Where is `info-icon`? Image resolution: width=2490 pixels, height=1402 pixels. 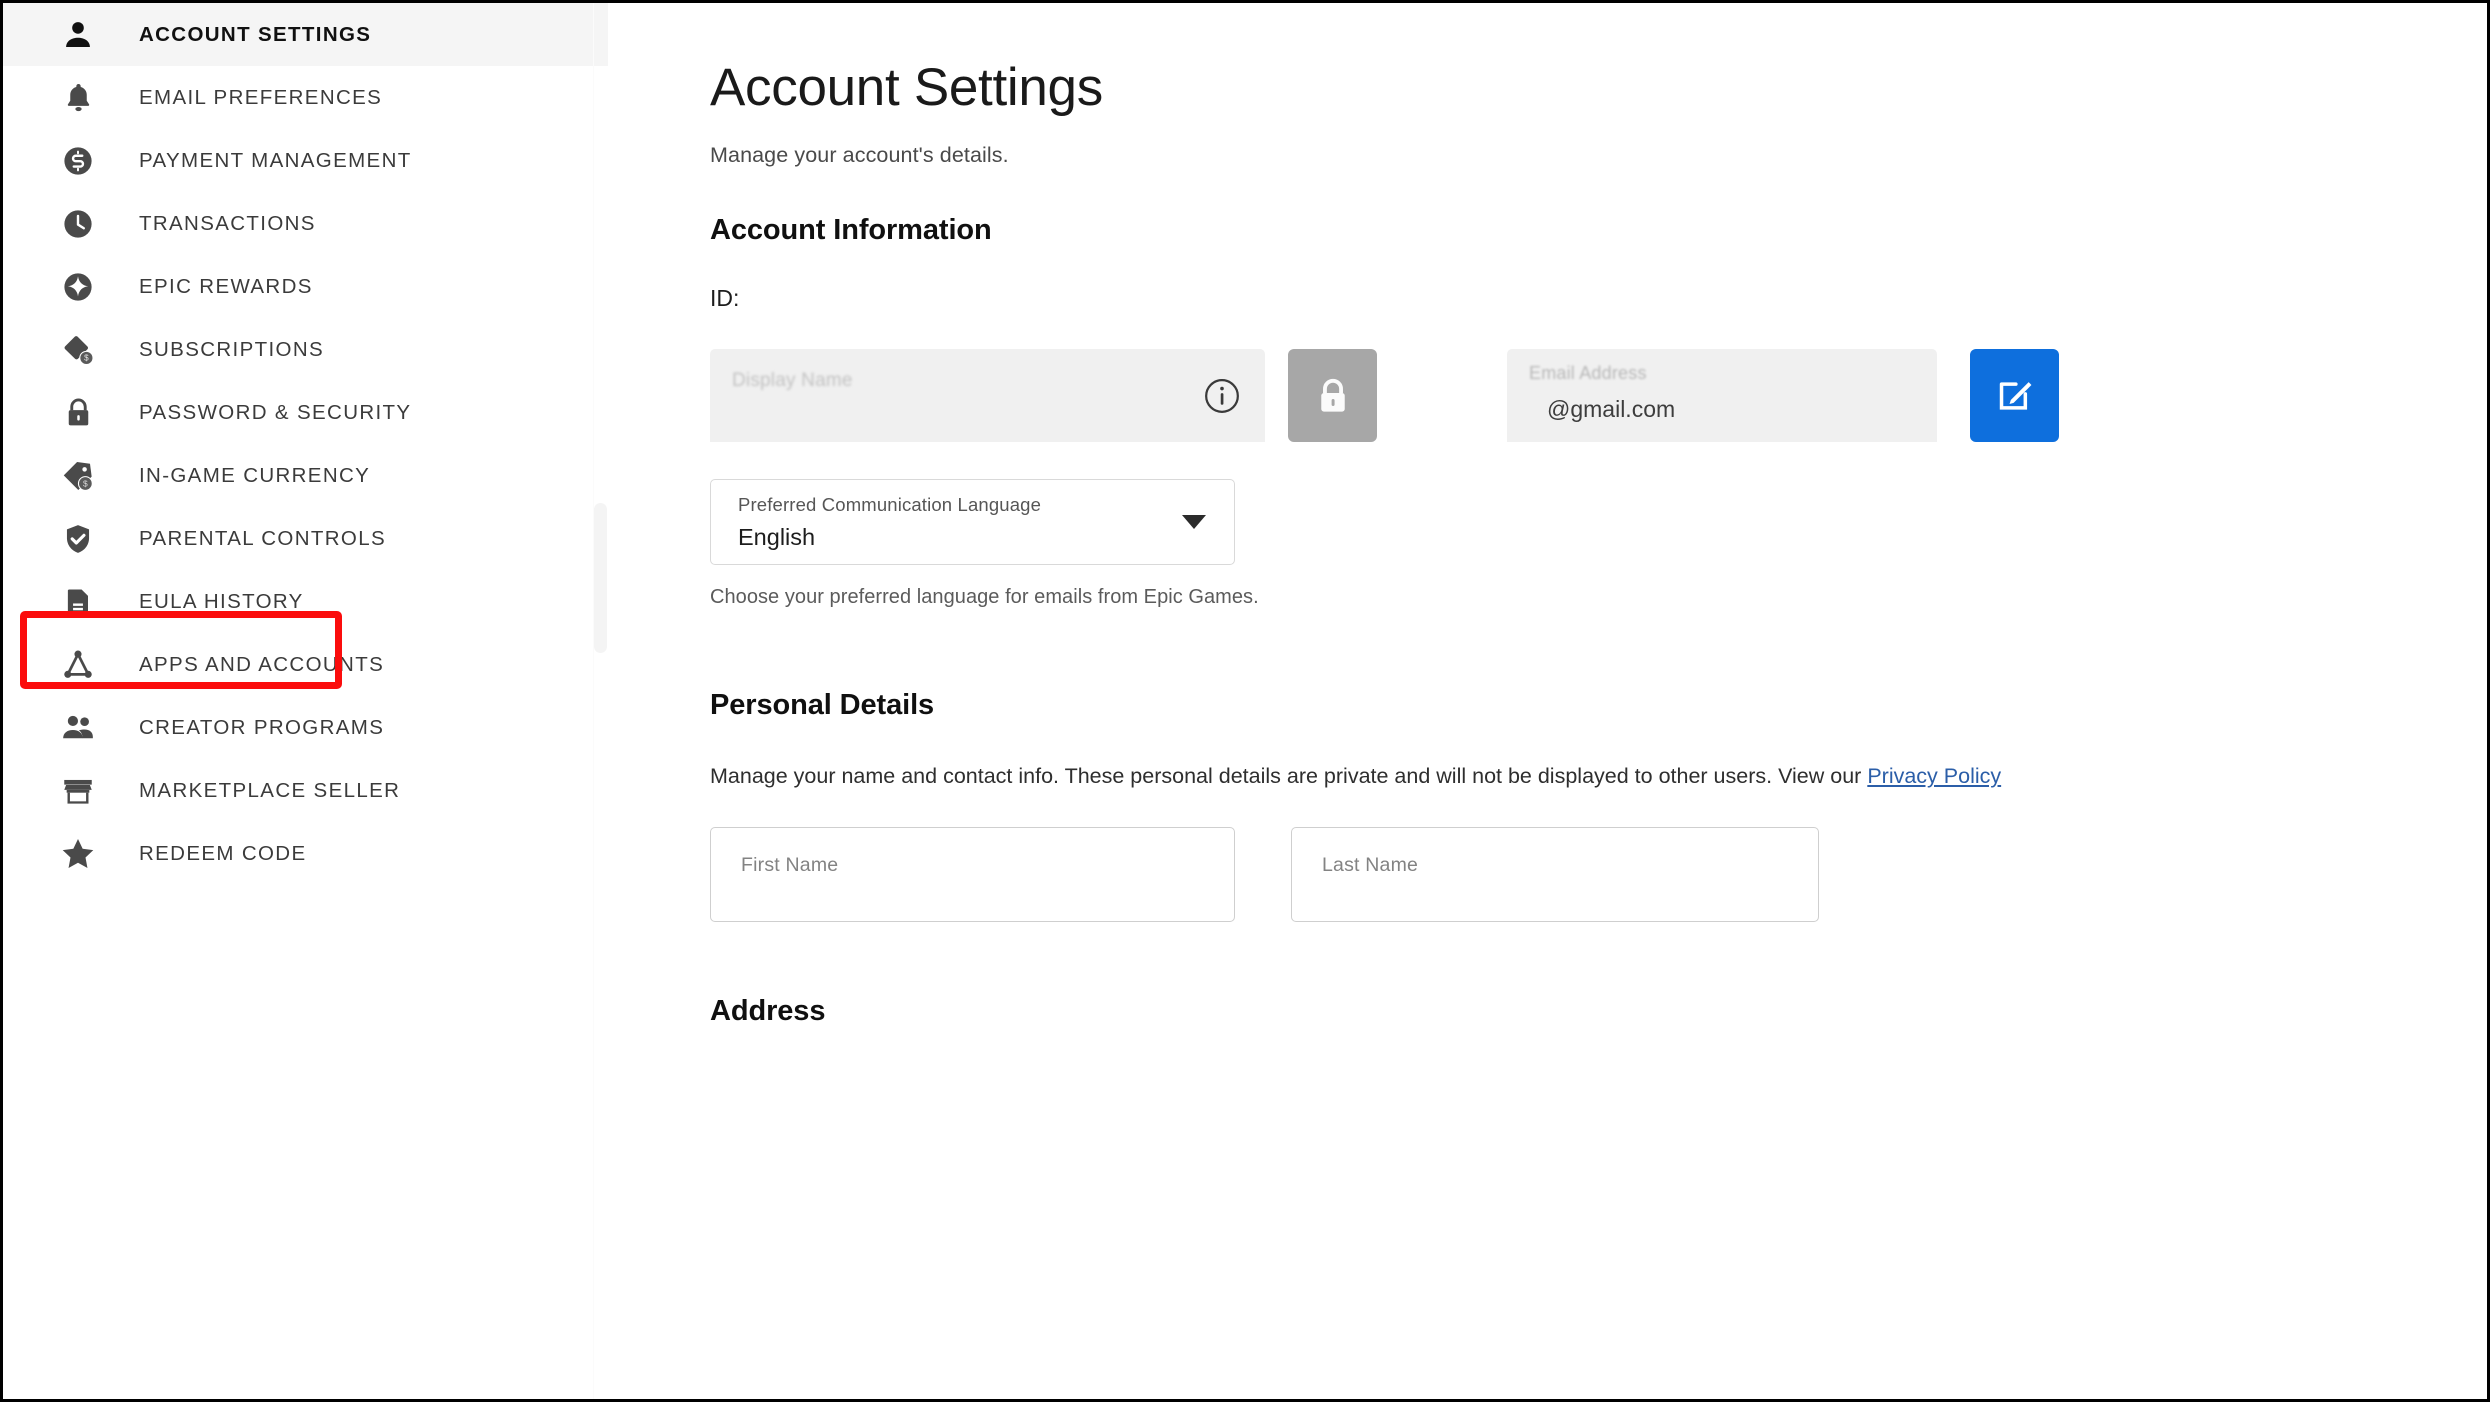
info-icon is located at coordinates (1222, 396).